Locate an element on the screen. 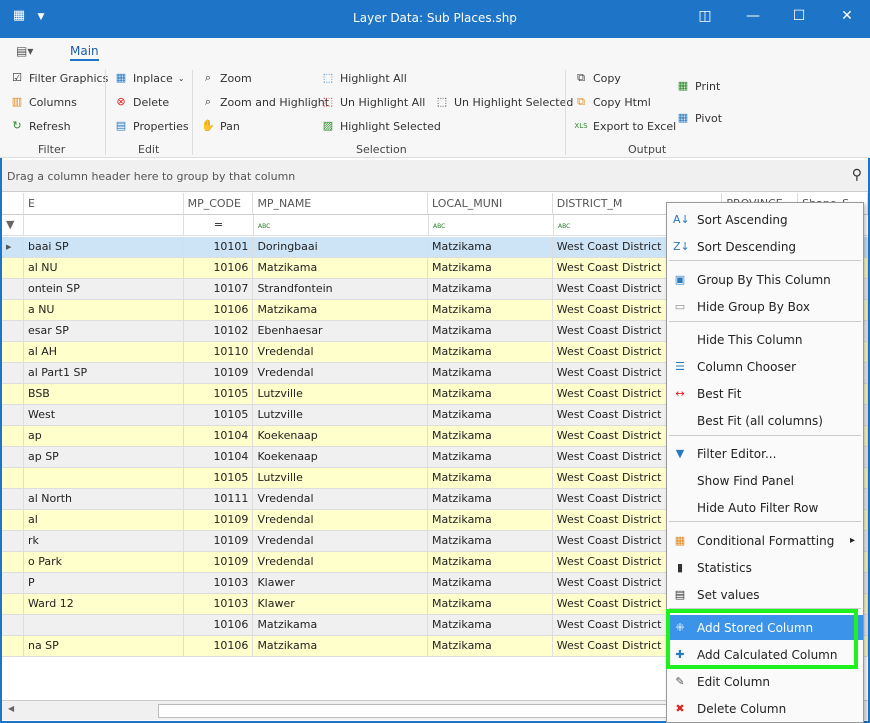  table-cell: ap is located at coordinates (104, 436).